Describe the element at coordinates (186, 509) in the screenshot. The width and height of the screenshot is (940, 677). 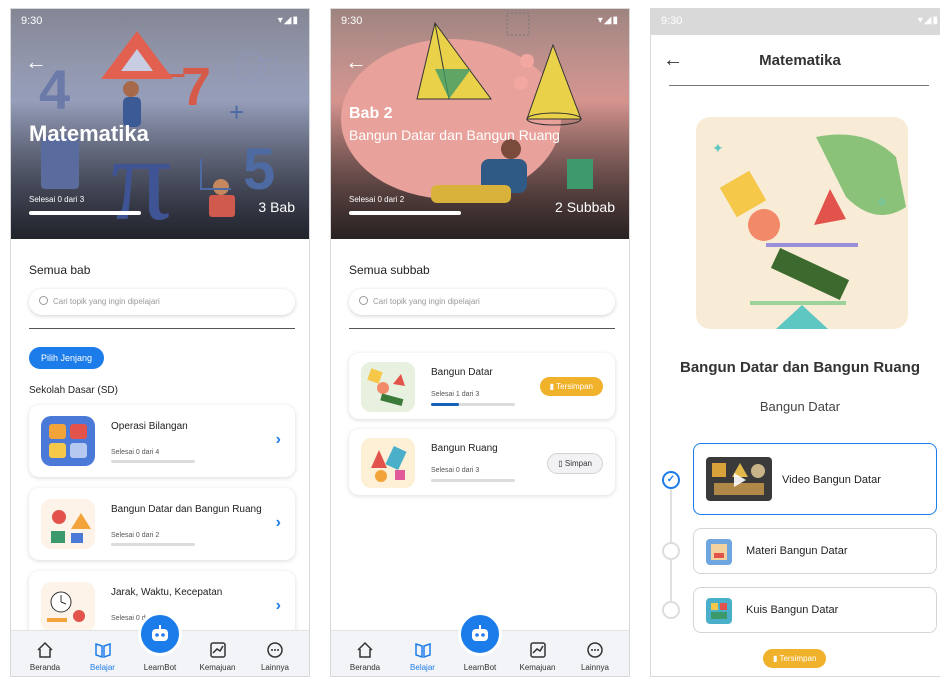
I see `chapter-title: Bangun Datar dan Bangun Ruang` at that location.